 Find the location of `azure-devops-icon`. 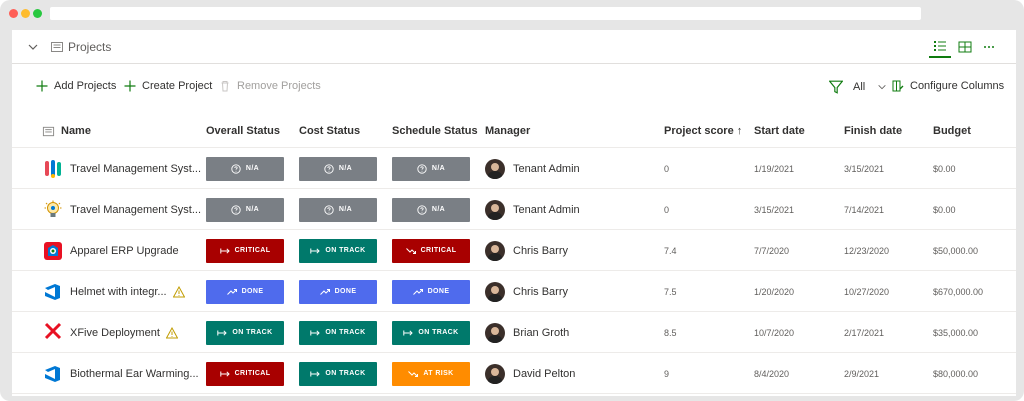

azure-devops-icon is located at coordinates (52, 373).